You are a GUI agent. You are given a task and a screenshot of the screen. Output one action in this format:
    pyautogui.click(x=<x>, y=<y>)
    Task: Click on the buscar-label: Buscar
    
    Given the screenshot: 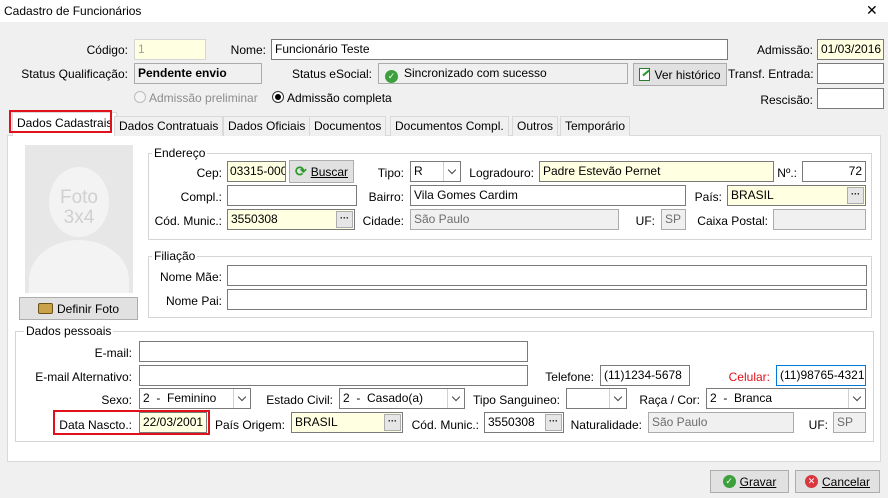 What is the action you would take?
    pyautogui.click(x=329, y=171)
    